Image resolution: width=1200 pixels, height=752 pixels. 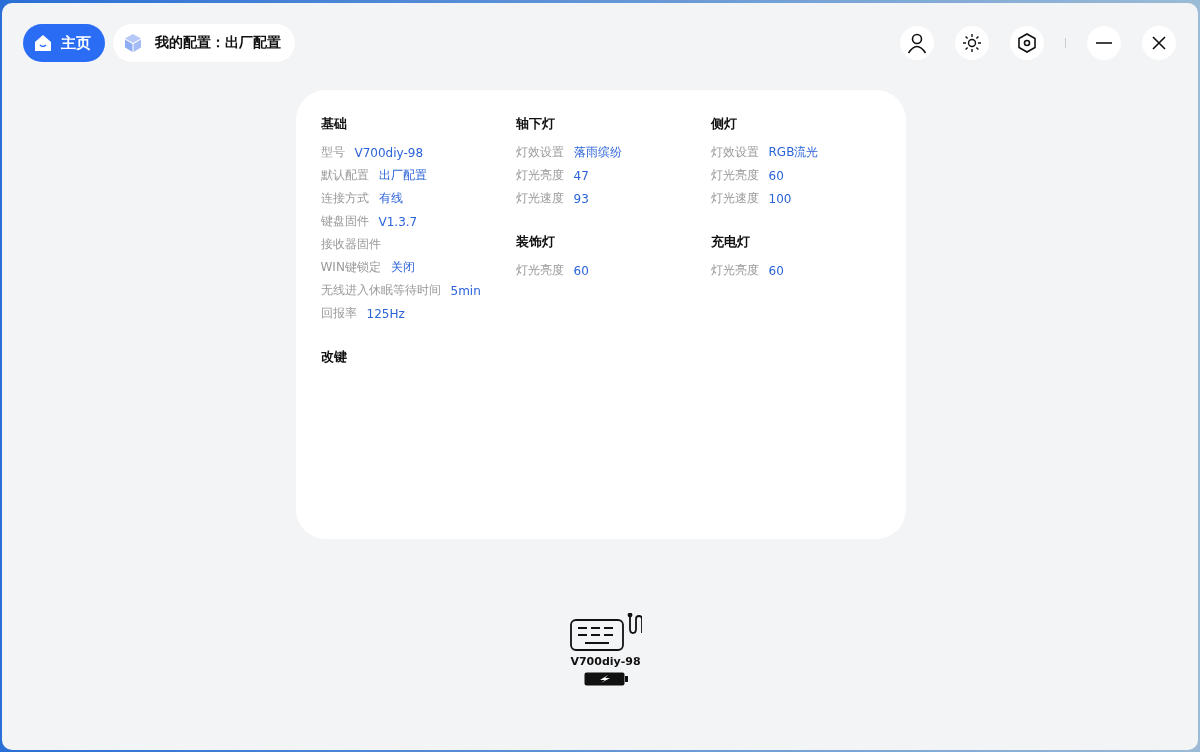 I want to click on section-title: 轴下灯, so click(x=535, y=124).